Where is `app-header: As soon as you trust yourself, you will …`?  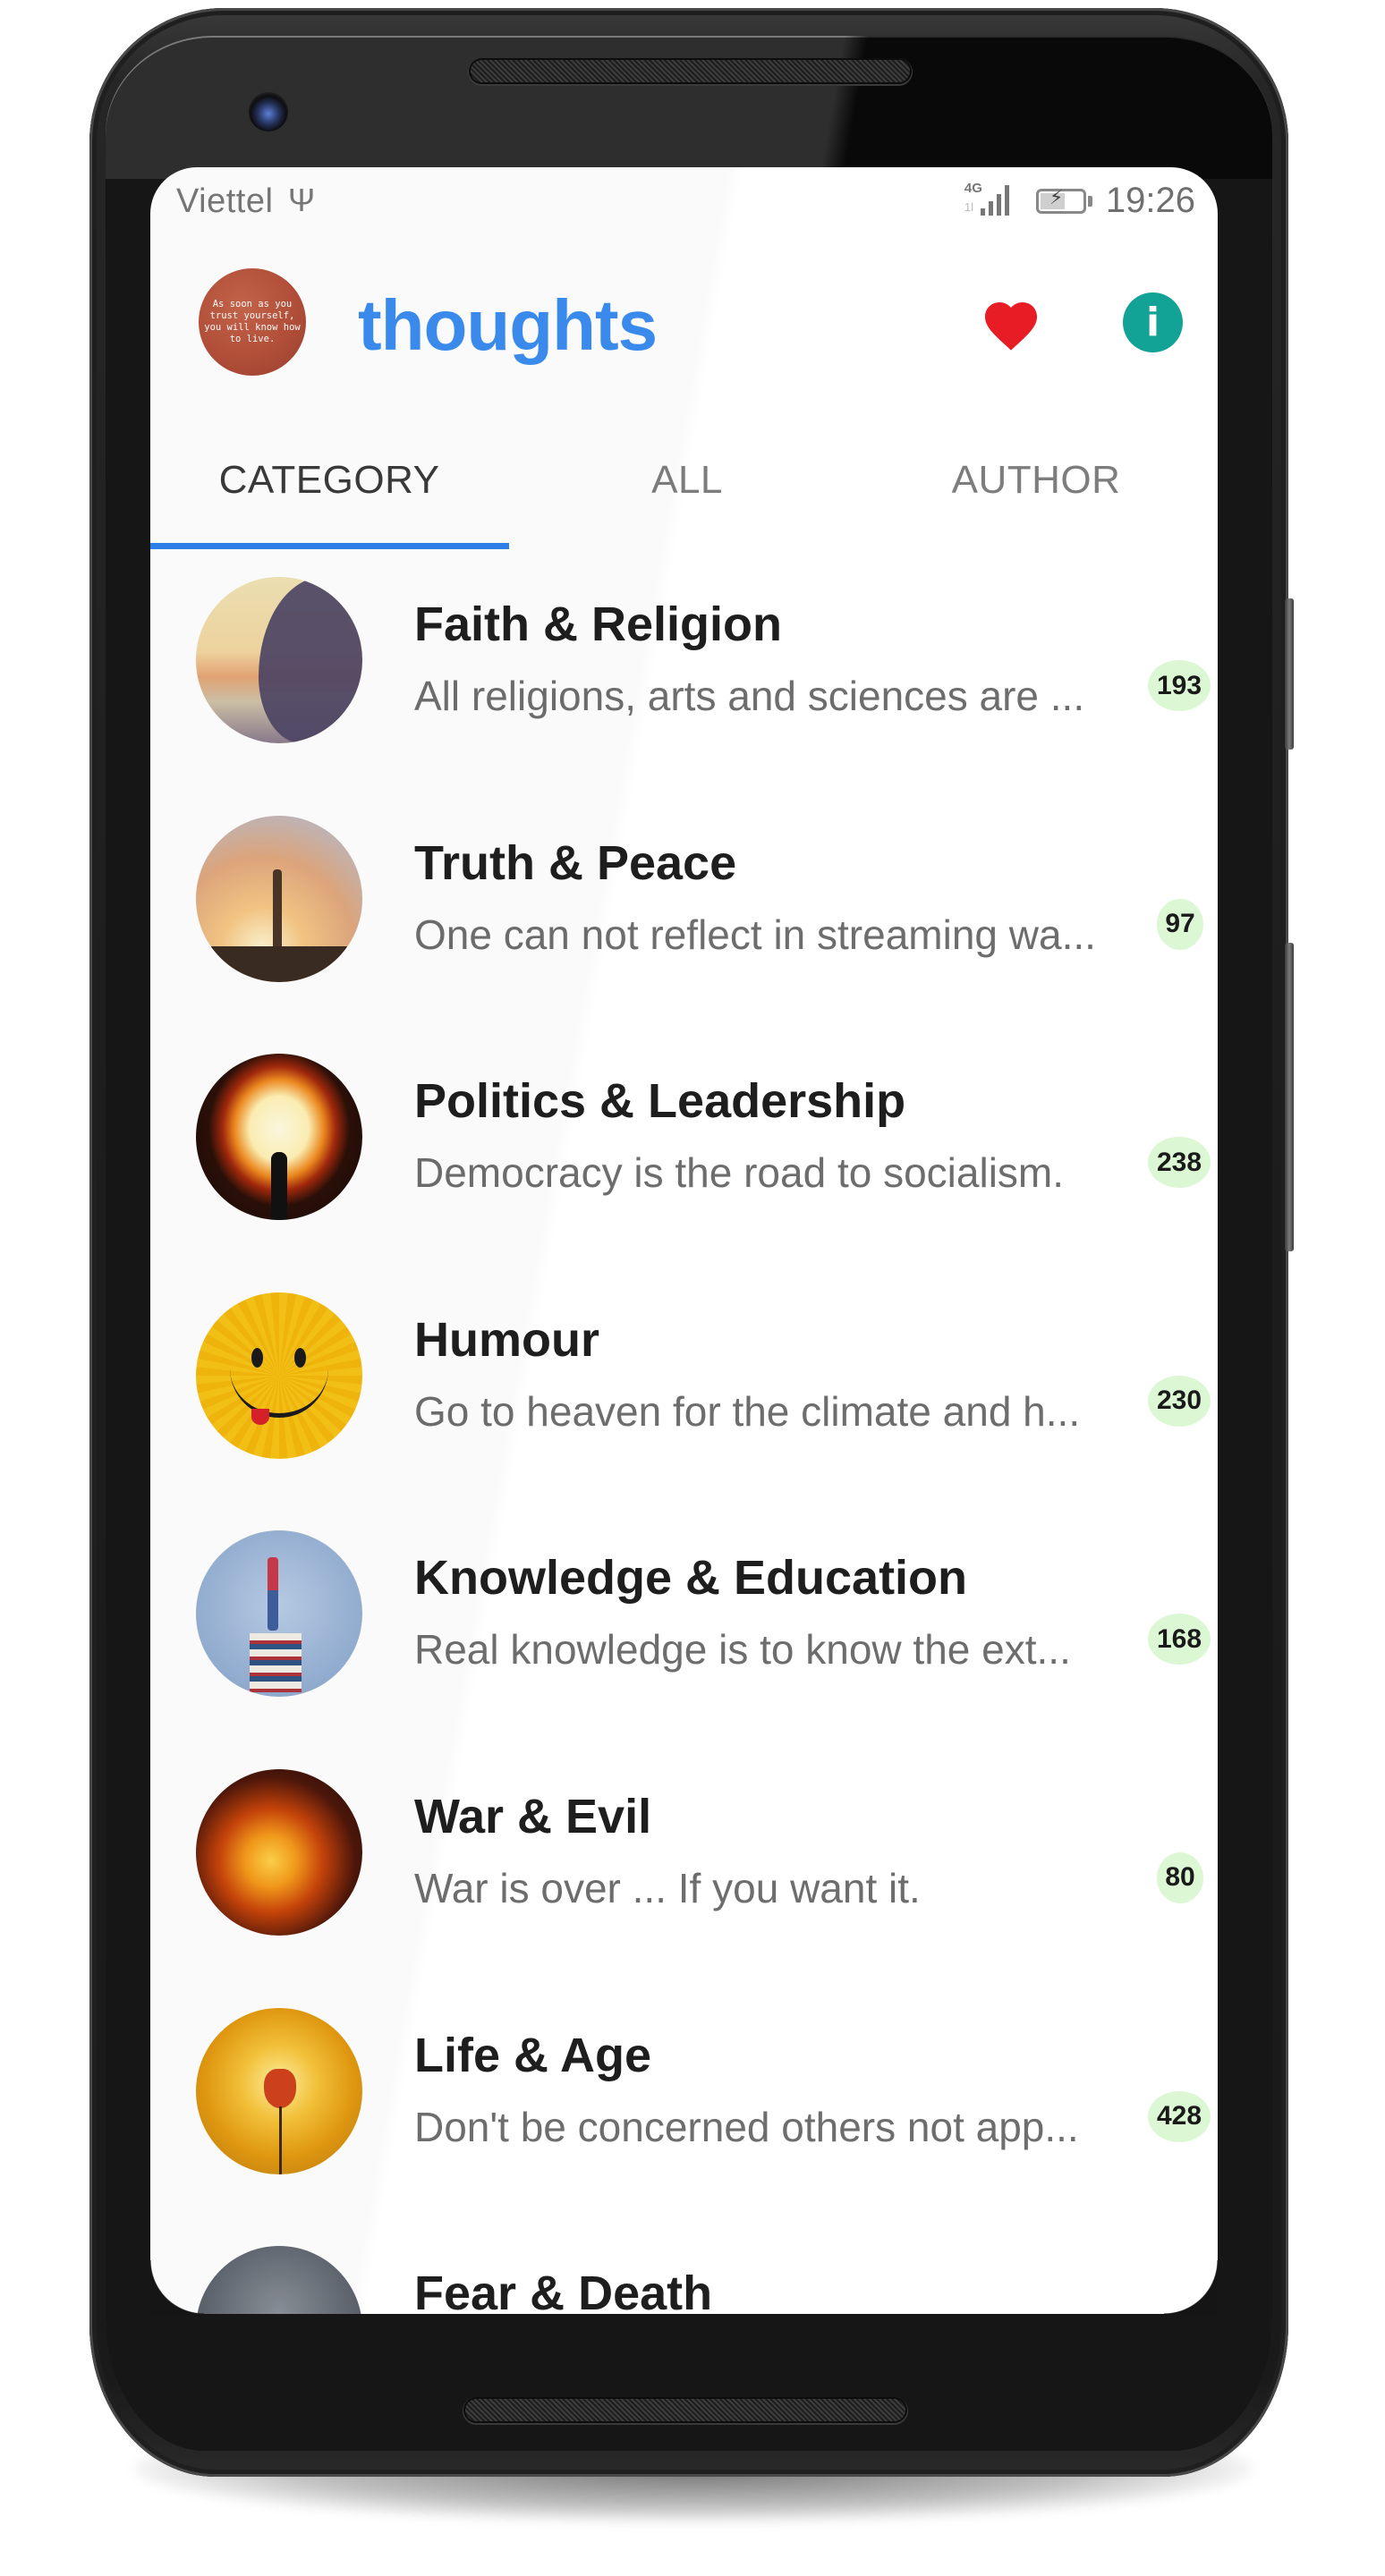
app-header: As soon as you trust yourself, you will … is located at coordinates (684, 328).